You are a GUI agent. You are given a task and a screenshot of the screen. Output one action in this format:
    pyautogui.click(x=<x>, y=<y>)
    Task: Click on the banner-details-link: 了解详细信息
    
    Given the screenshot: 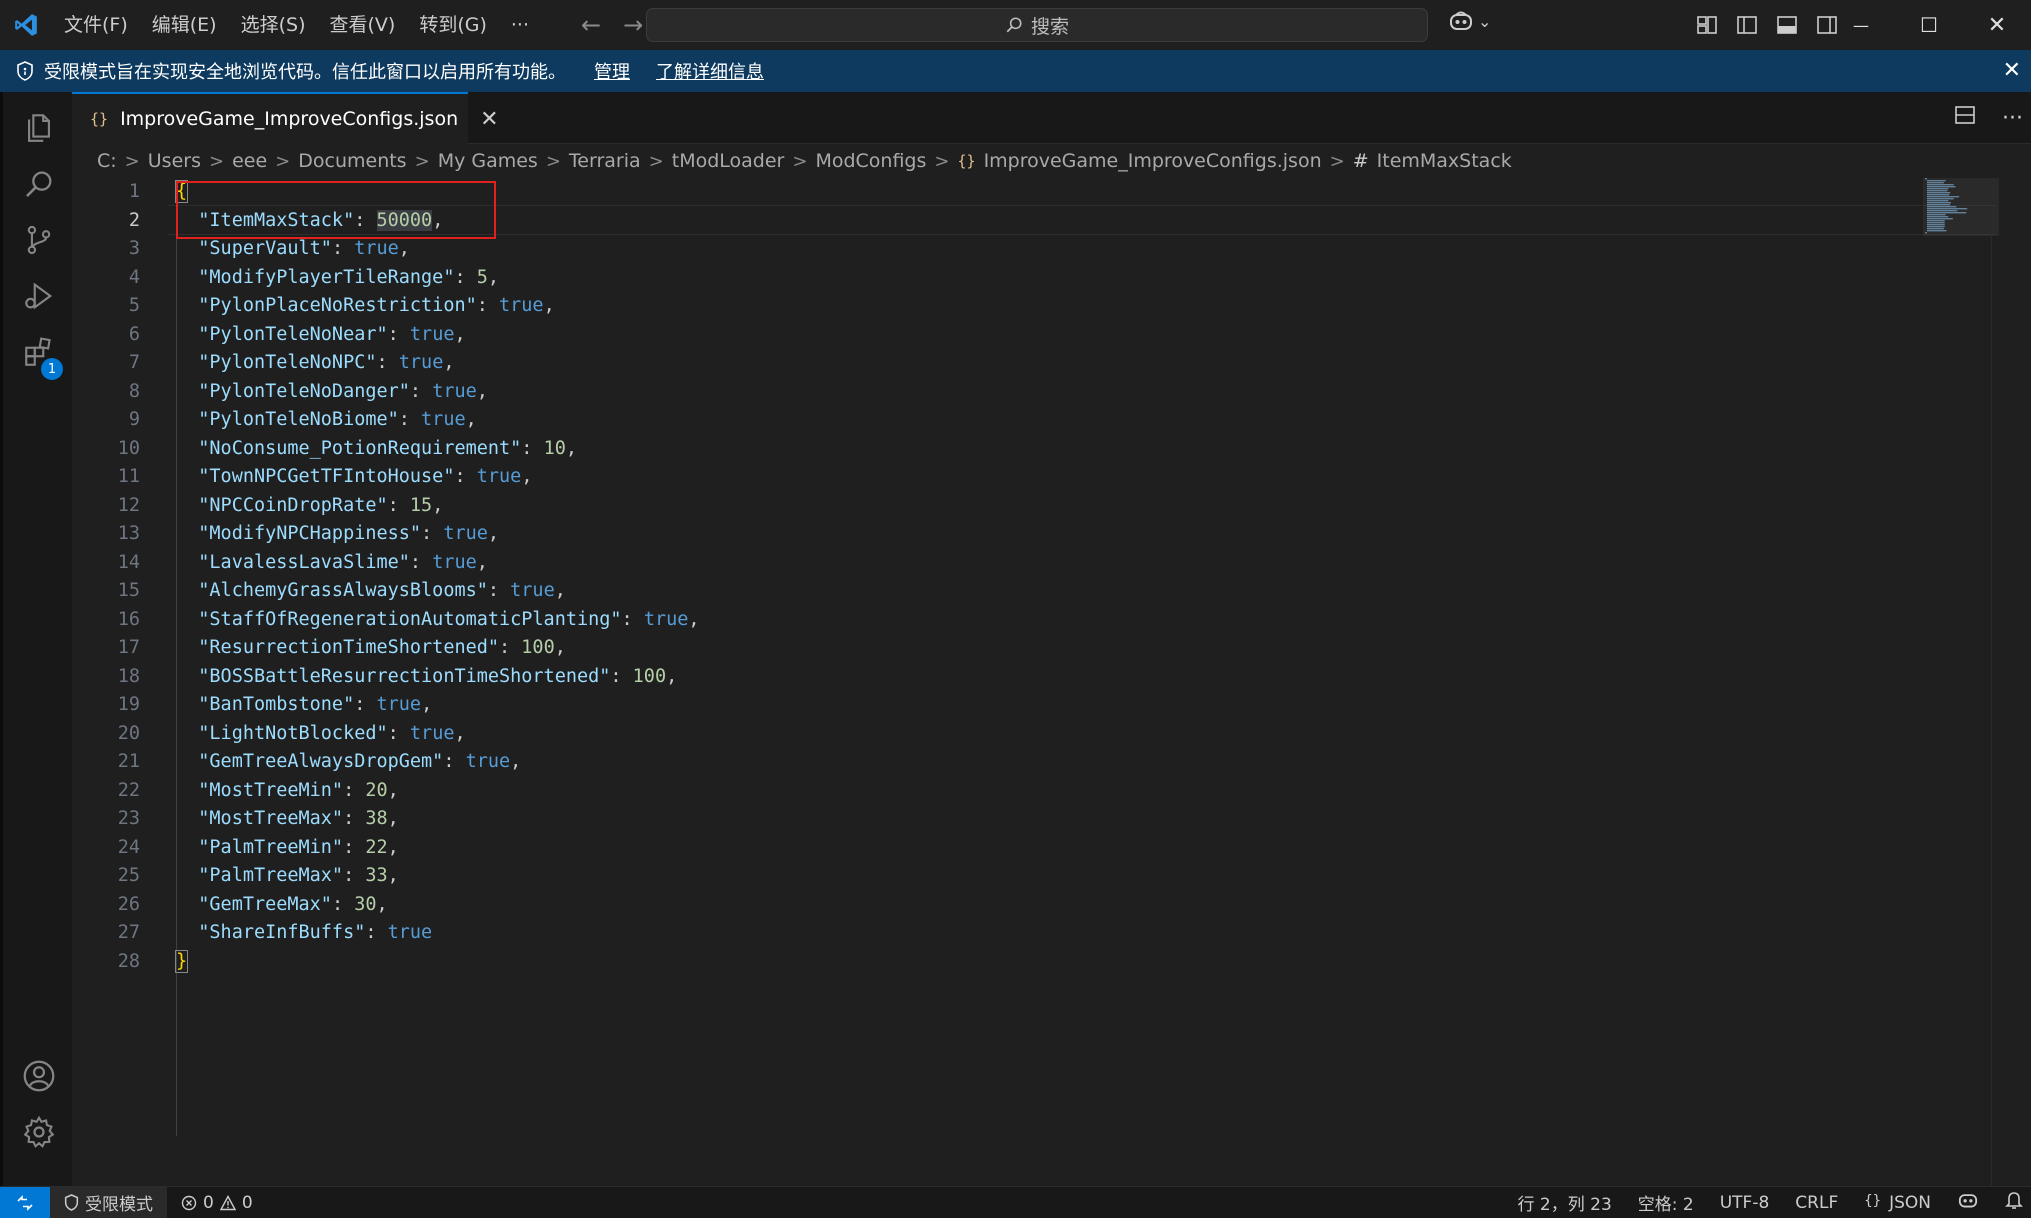 What is the action you would take?
    pyautogui.click(x=710, y=71)
    